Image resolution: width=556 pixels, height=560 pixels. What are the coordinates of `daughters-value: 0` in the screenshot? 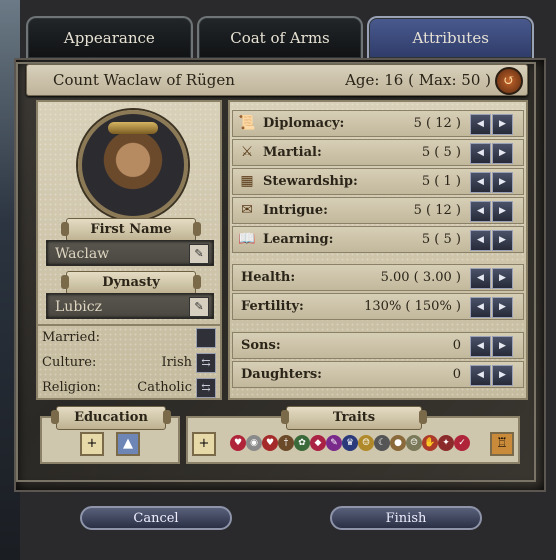 It's located at (456, 374).